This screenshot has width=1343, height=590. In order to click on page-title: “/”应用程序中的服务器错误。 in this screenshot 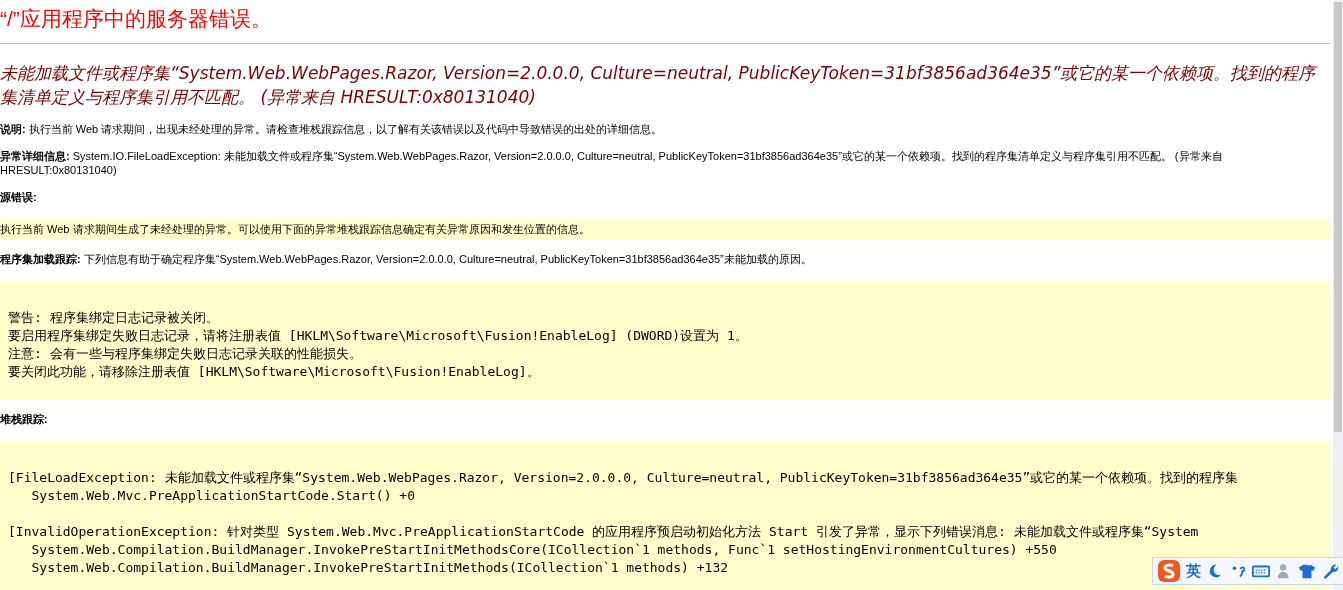, I will do `click(136, 19)`.